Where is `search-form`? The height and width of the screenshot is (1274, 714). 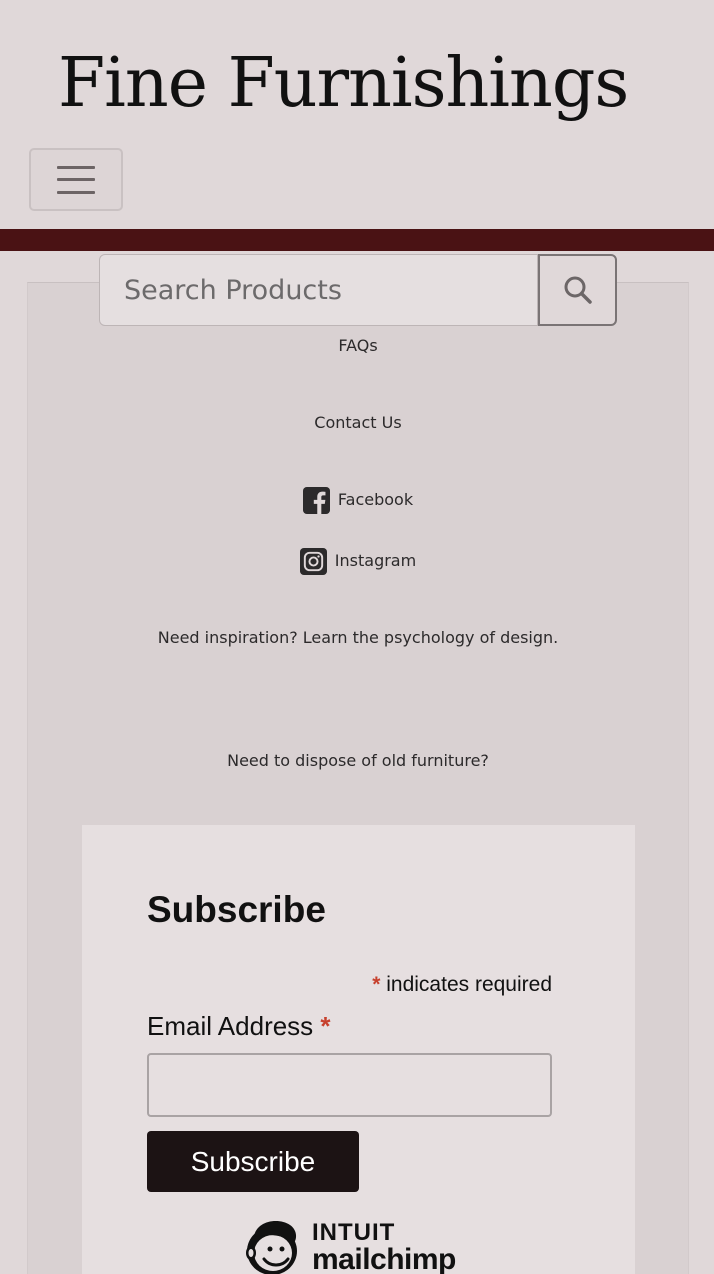 search-form is located at coordinates (358, 290).